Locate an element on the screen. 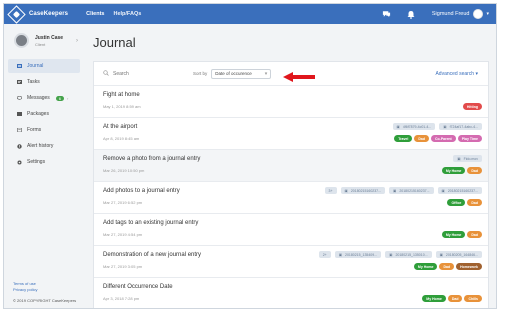 The width and height of the screenshot is (508, 314). entry-title: Add tags to an existing journal entry is located at coordinates (150, 223).